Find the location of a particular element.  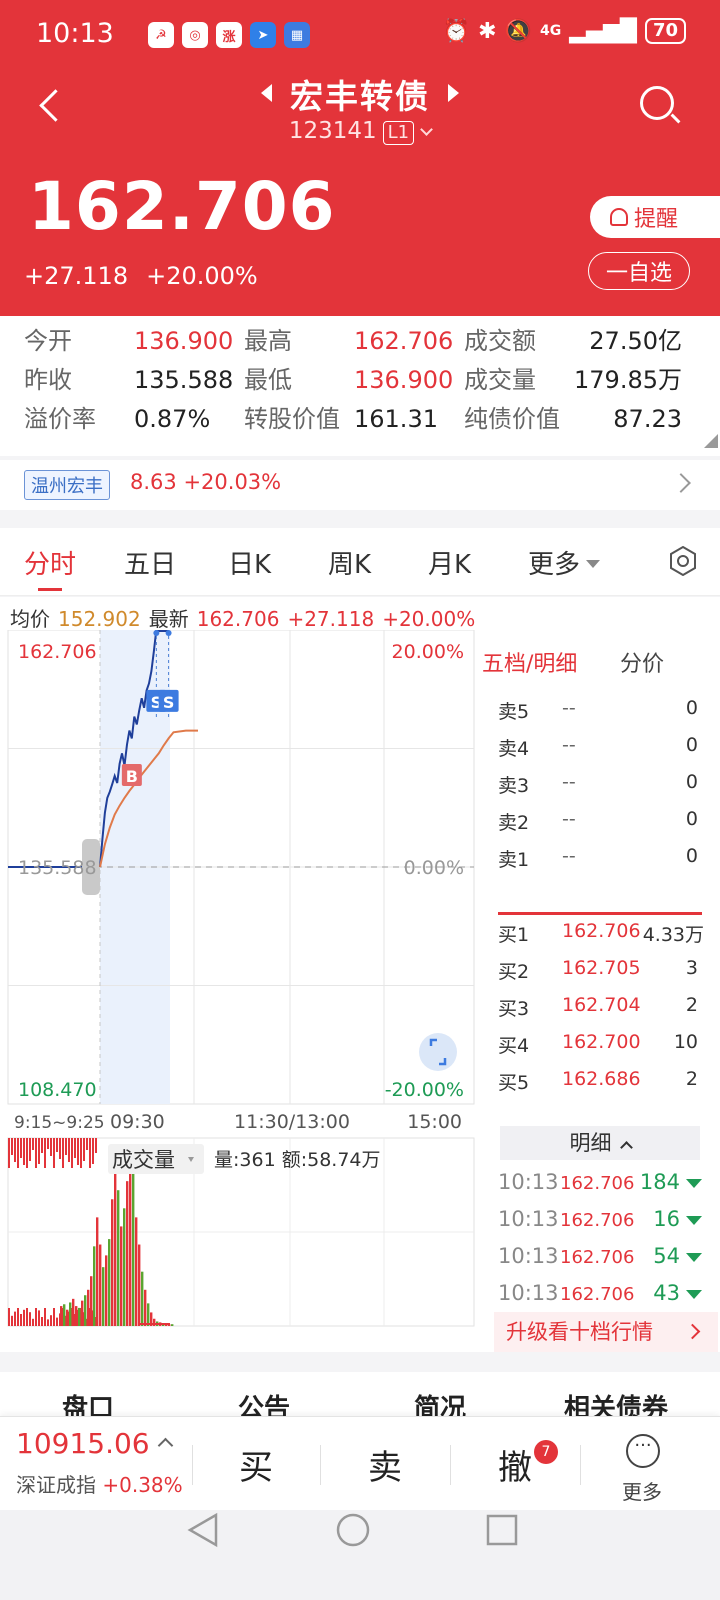

network-type: 4G is located at coordinates (551, 31).